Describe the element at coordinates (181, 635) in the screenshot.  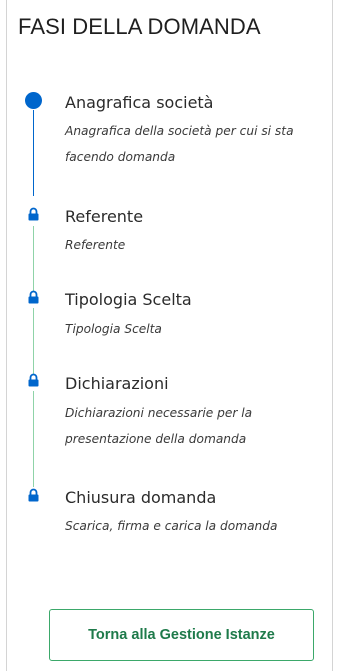
I see `back-to-management-button: Torna alla Gestione Istanze` at that location.